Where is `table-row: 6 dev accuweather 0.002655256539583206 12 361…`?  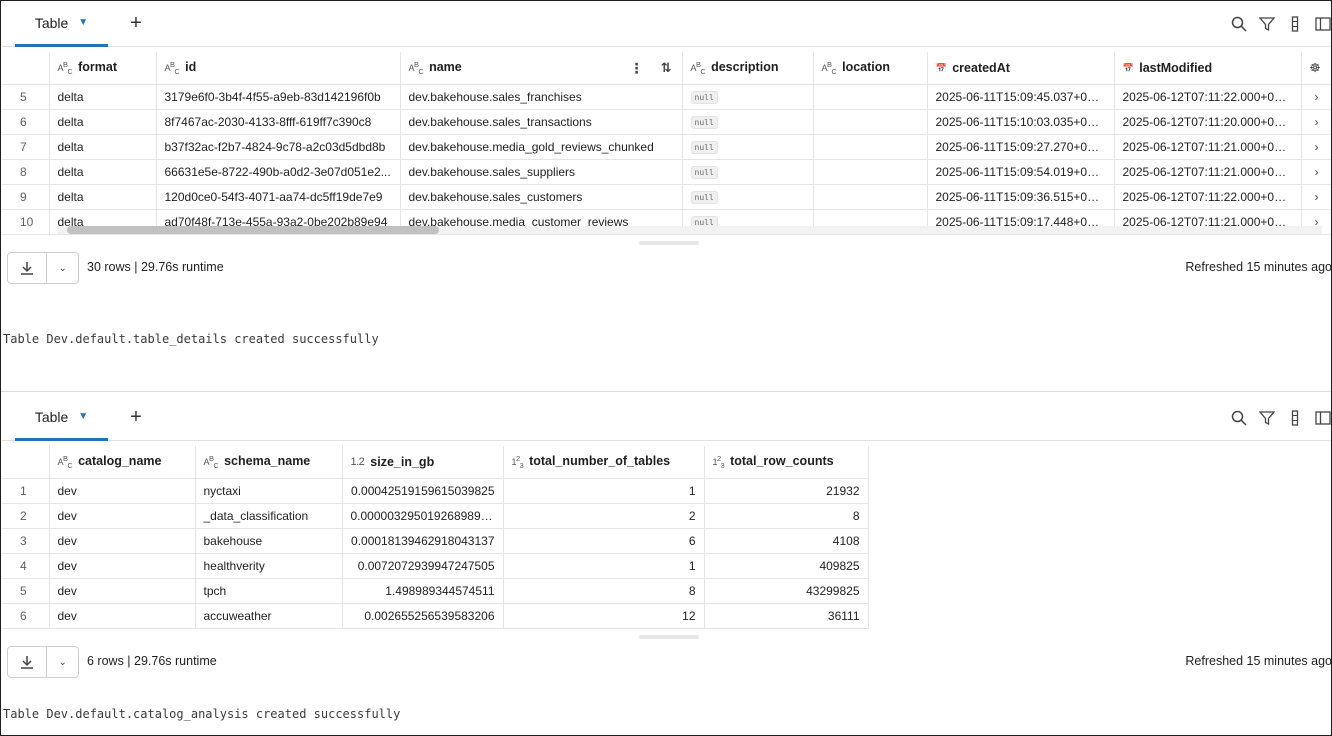 table-row: 6 dev accuweather 0.002655256539583206 12 361… is located at coordinates (435, 616).